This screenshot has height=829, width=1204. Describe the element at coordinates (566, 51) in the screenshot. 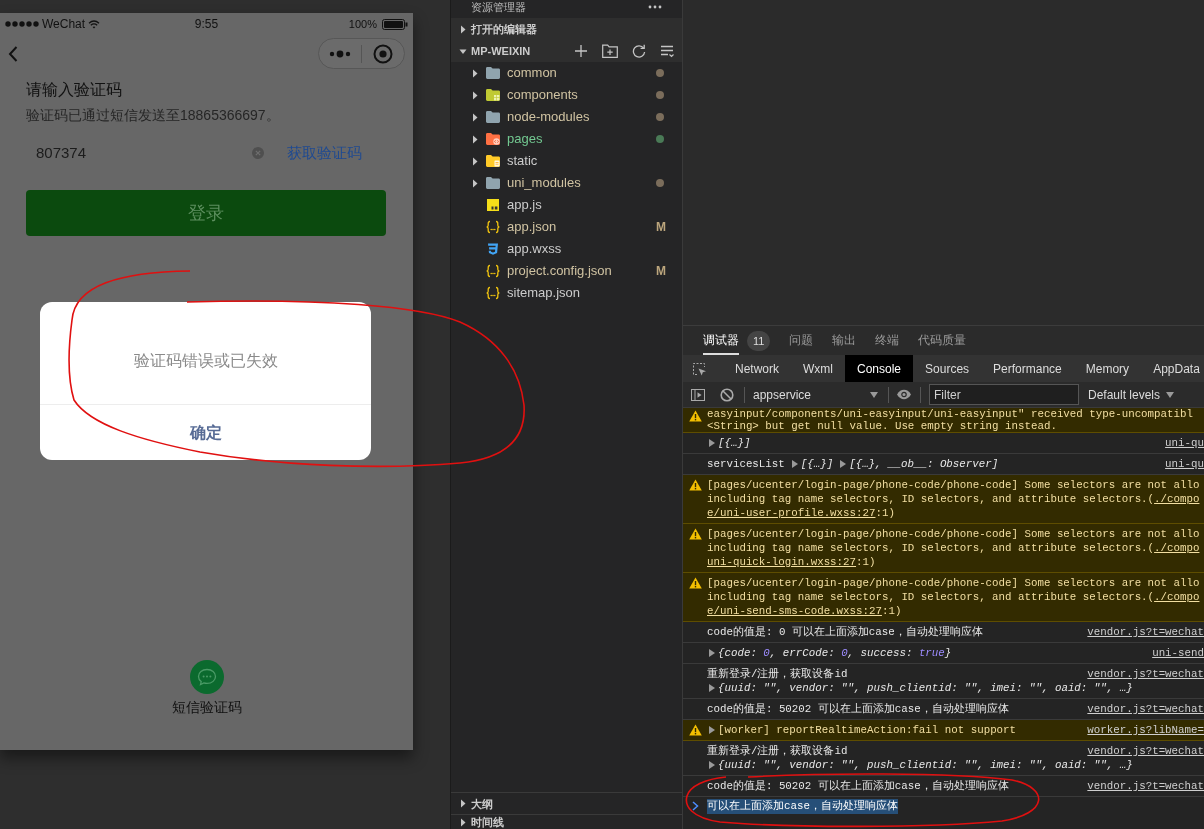

I see `section-header: MP-WEIXIN` at that location.